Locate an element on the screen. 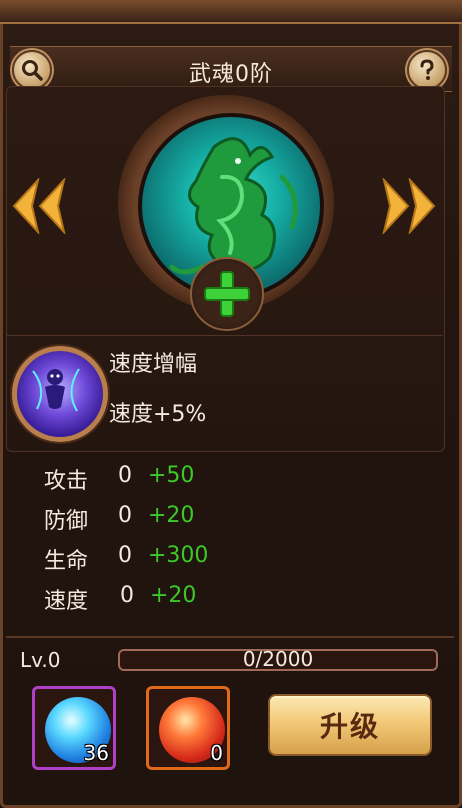  top-trim is located at coordinates (231, 12).